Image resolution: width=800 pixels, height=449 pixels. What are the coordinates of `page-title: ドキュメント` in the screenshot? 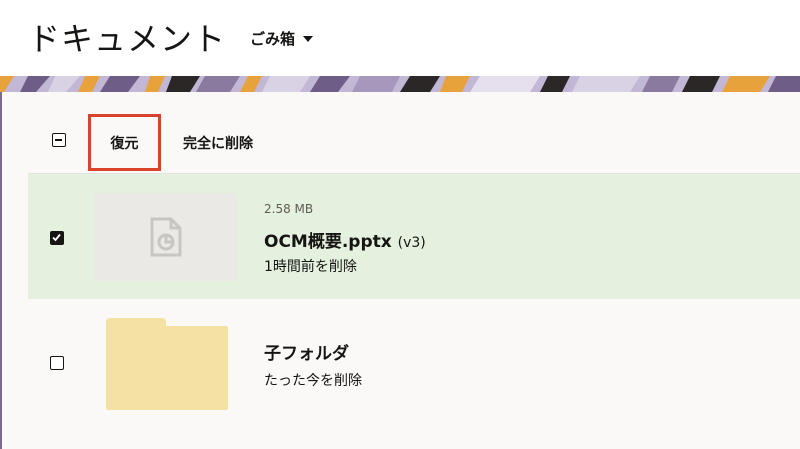 It's located at (127, 39).